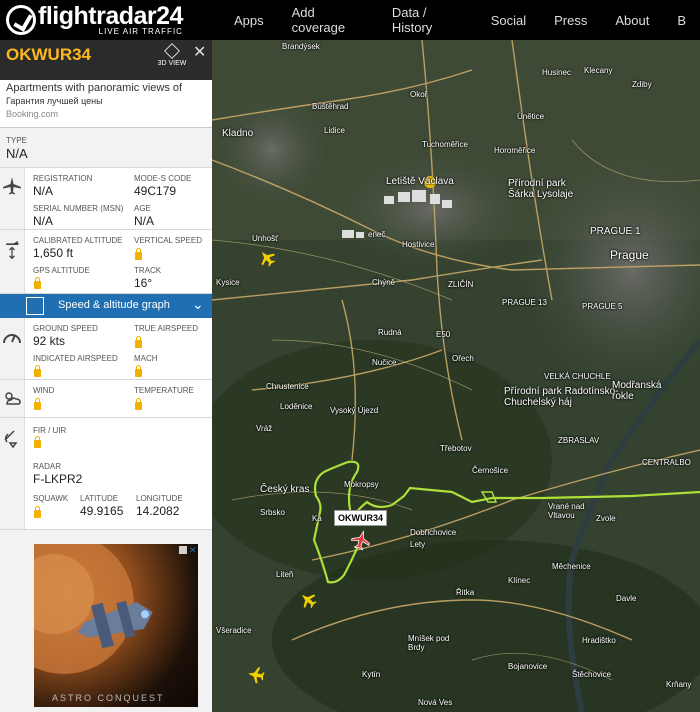  I want to click on map-label: Mníšek pod Brdy, so click(429, 643).